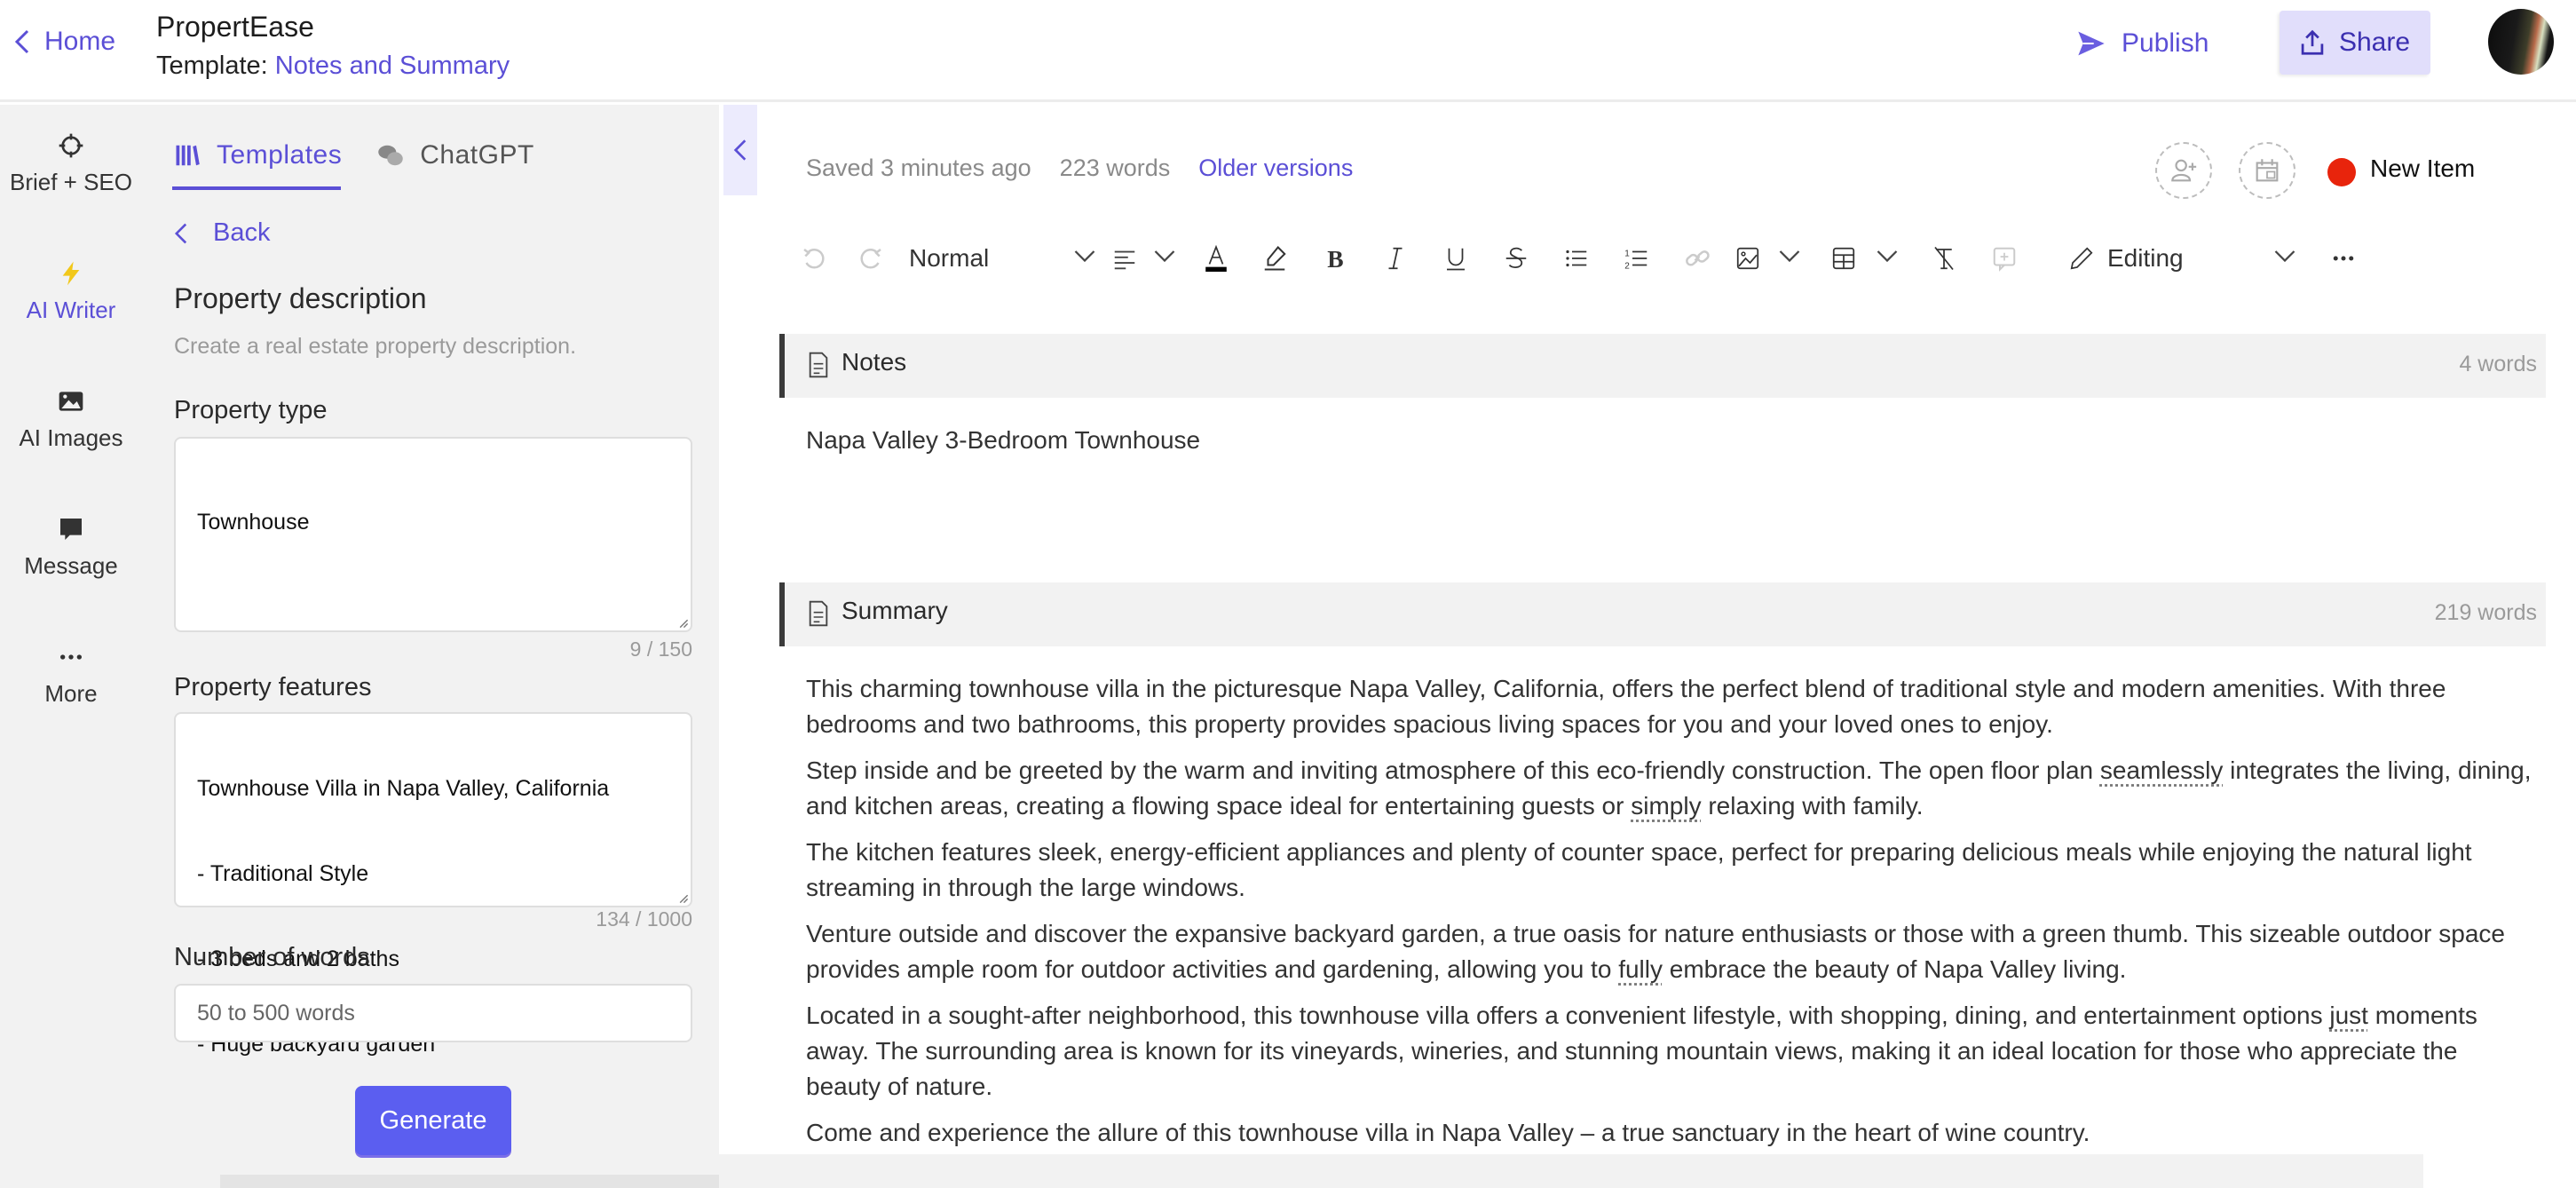 This screenshot has width=2576, height=1188. Describe the element at coordinates (354, 155) in the screenshot. I see `panel-tabs: Templates ChatGPT` at that location.